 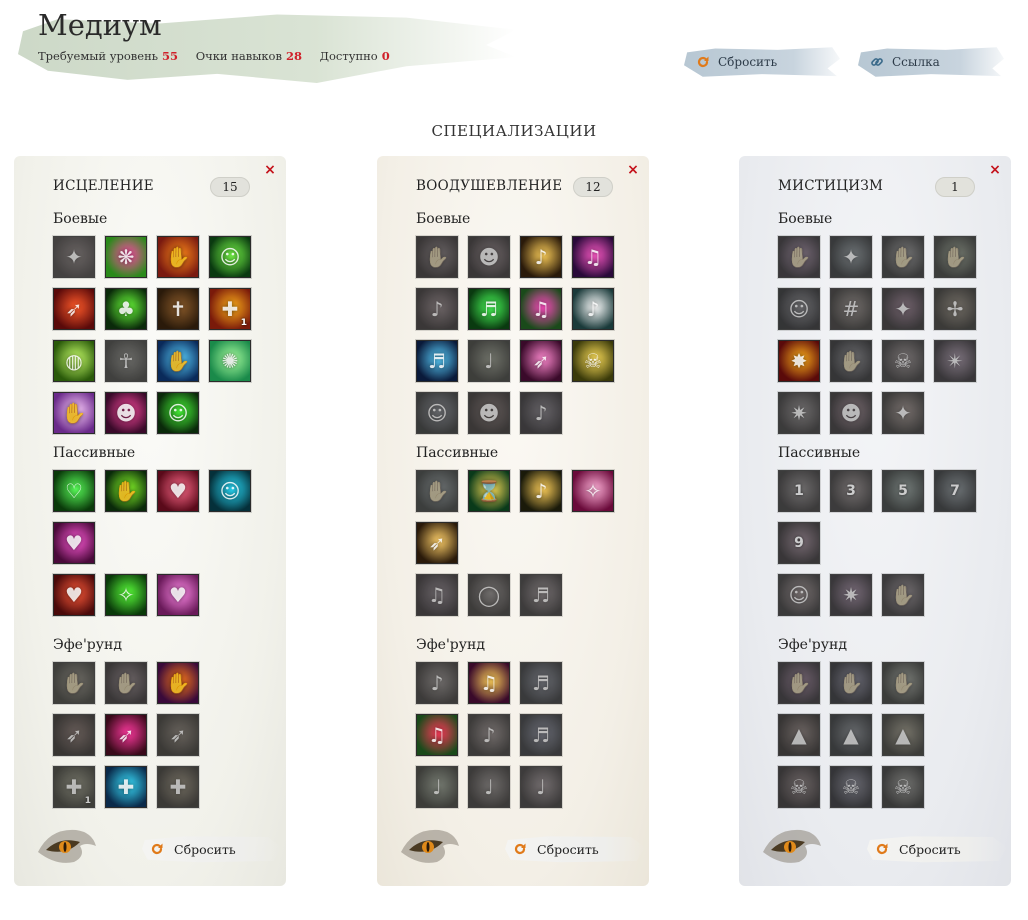 I want to click on skill-slot: ♣, so click(x=126, y=309).